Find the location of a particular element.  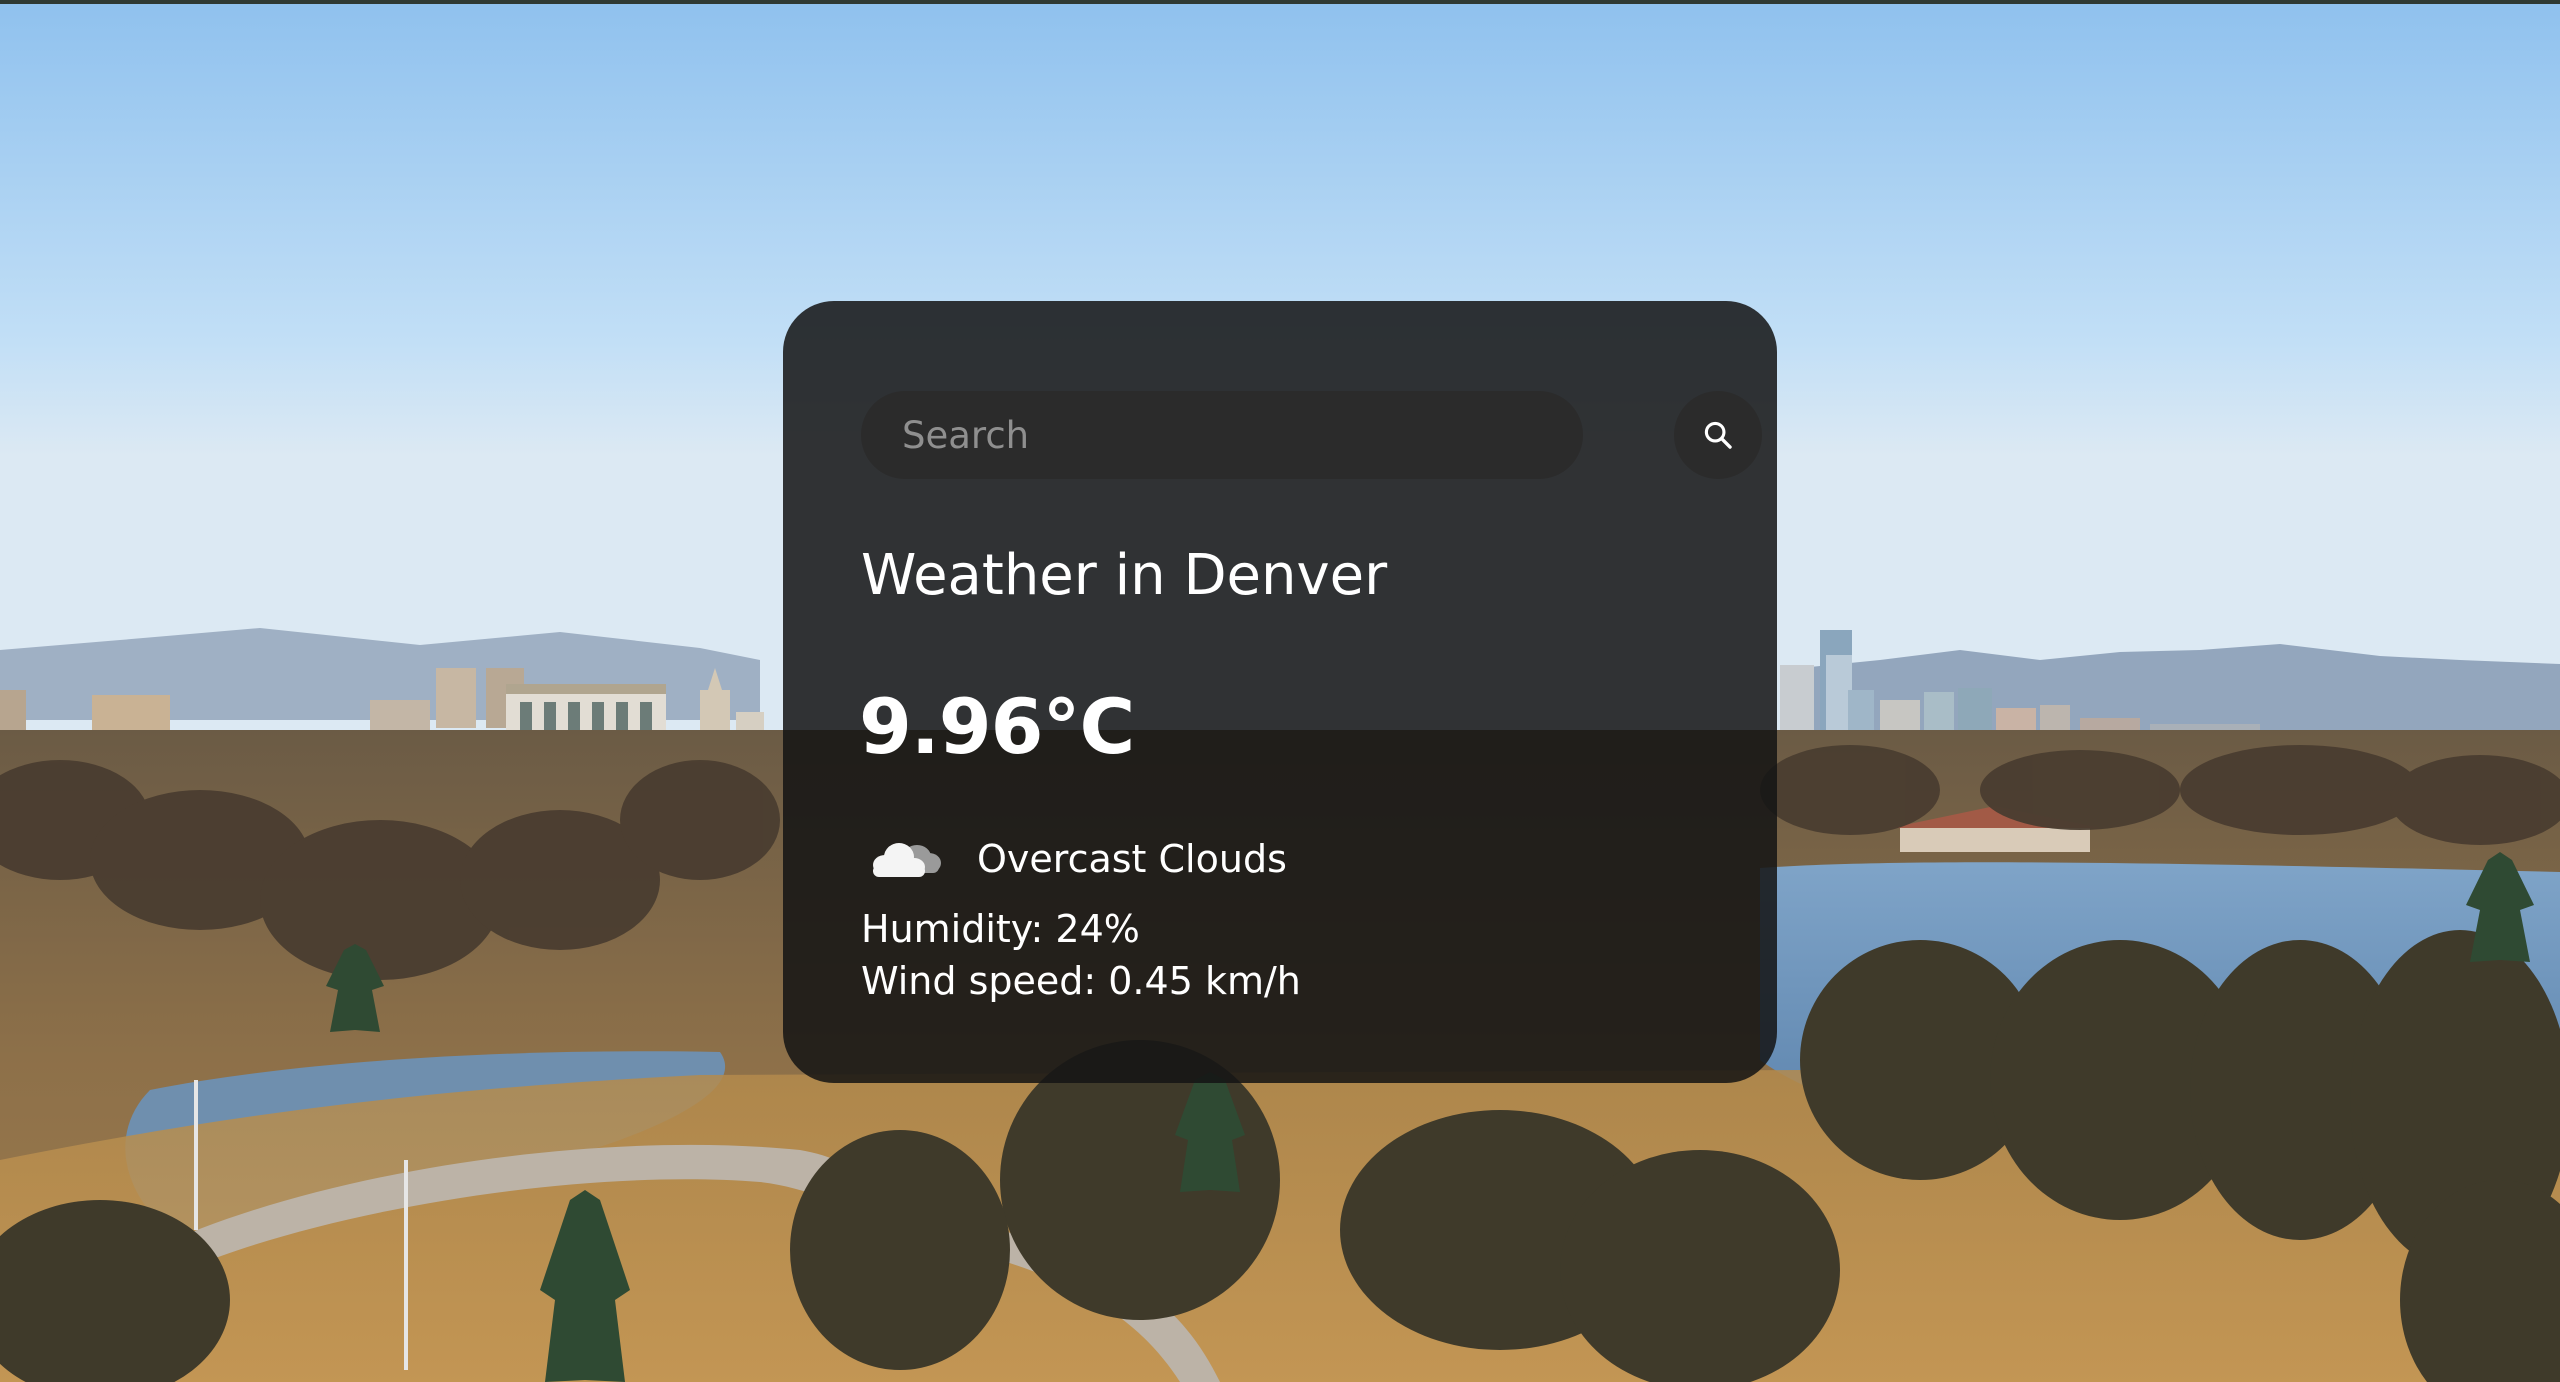

humidity-text: Humidity: 24% is located at coordinates (1000, 929).